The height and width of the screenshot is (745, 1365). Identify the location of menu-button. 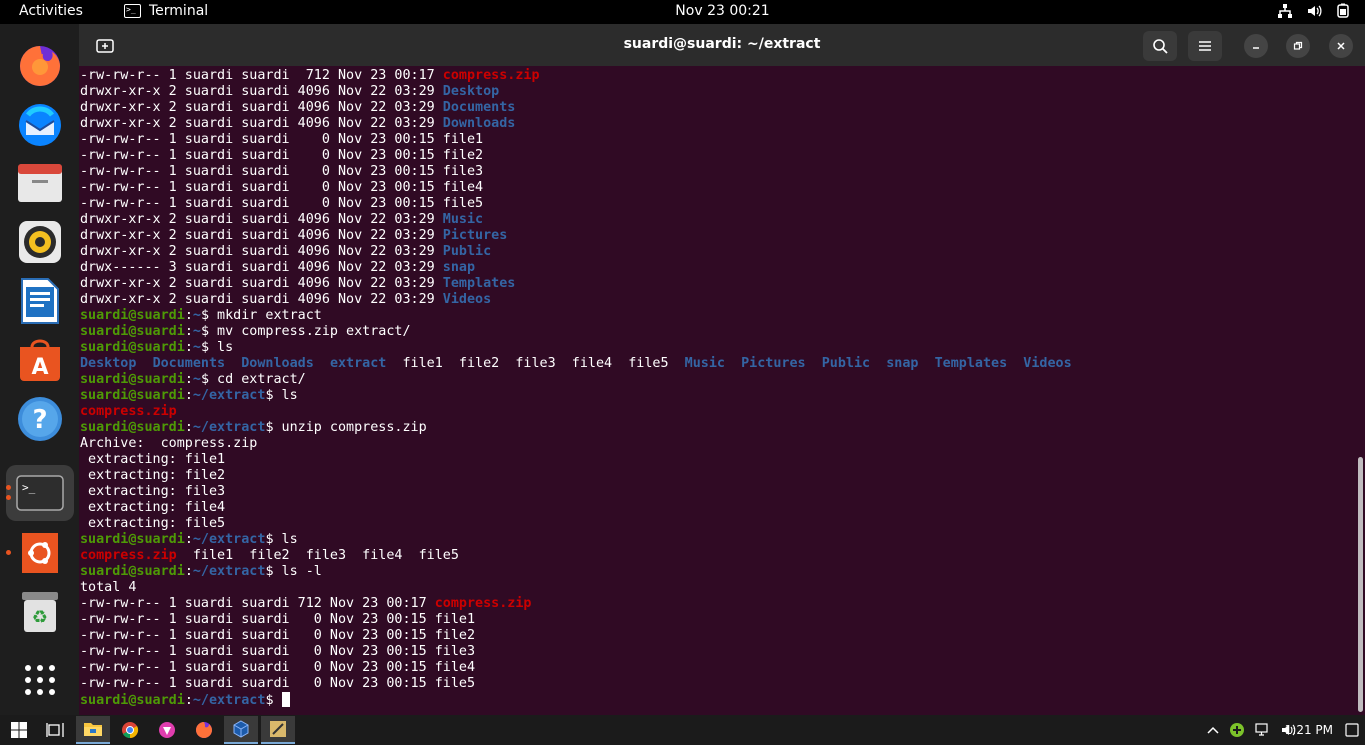
(1205, 46).